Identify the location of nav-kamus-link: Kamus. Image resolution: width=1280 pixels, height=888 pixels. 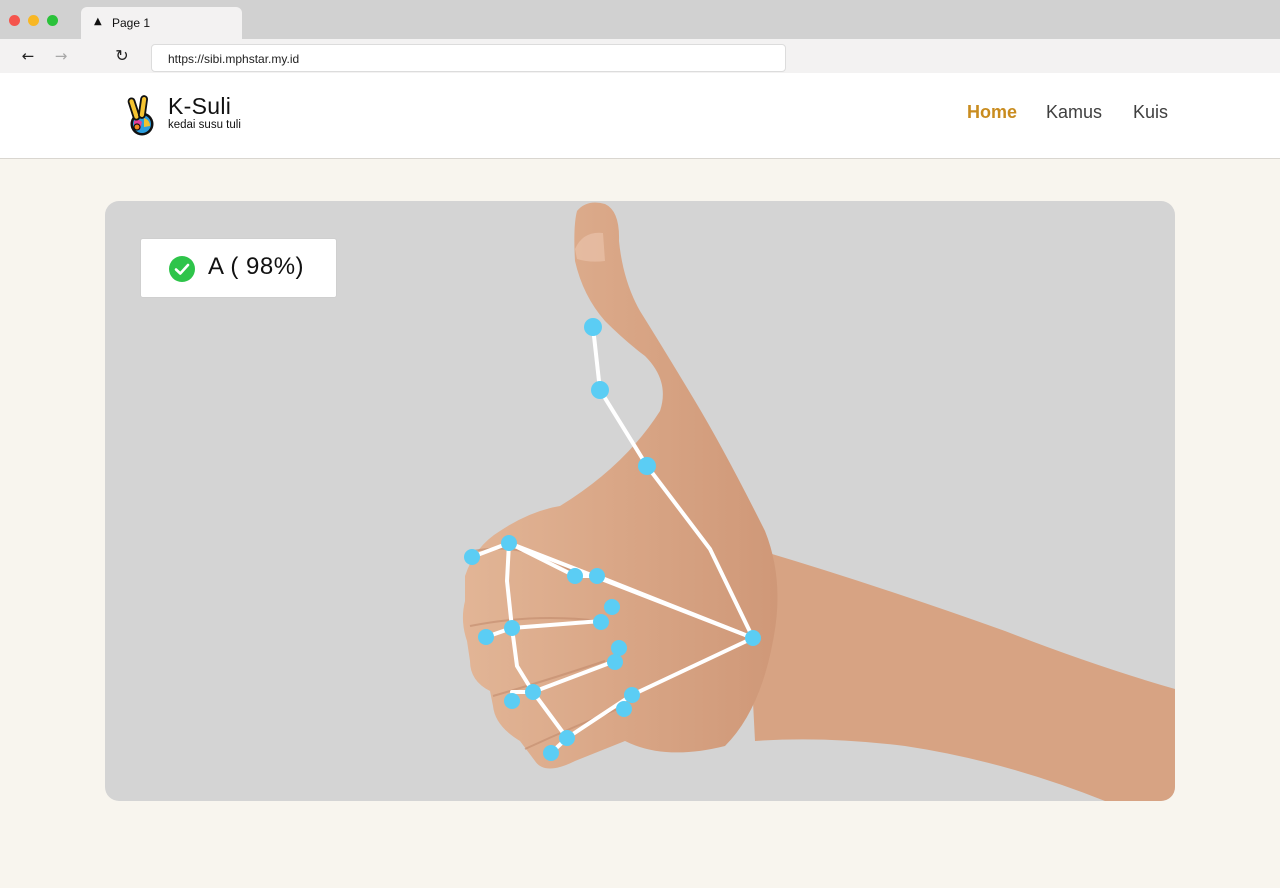
(1074, 112).